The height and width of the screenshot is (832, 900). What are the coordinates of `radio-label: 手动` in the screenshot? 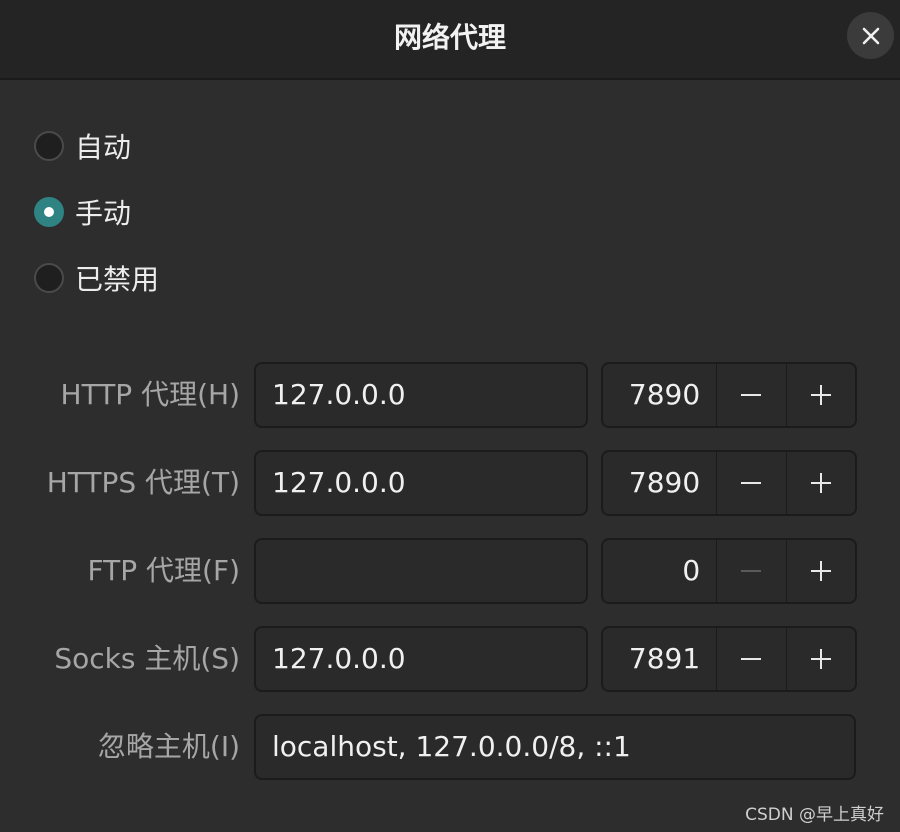 It's located at (103, 213).